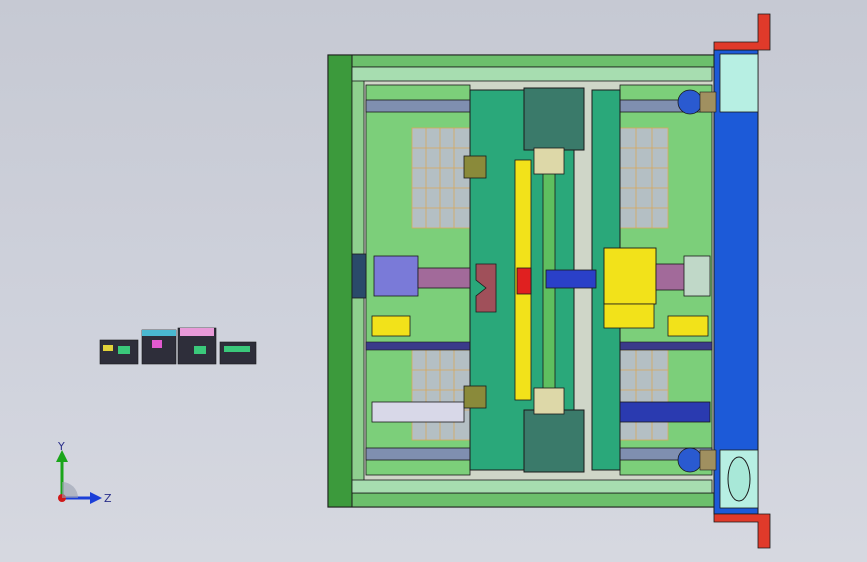  Describe the element at coordinates (571, 279) in the screenshot. I see `blue-coupler` at that location.